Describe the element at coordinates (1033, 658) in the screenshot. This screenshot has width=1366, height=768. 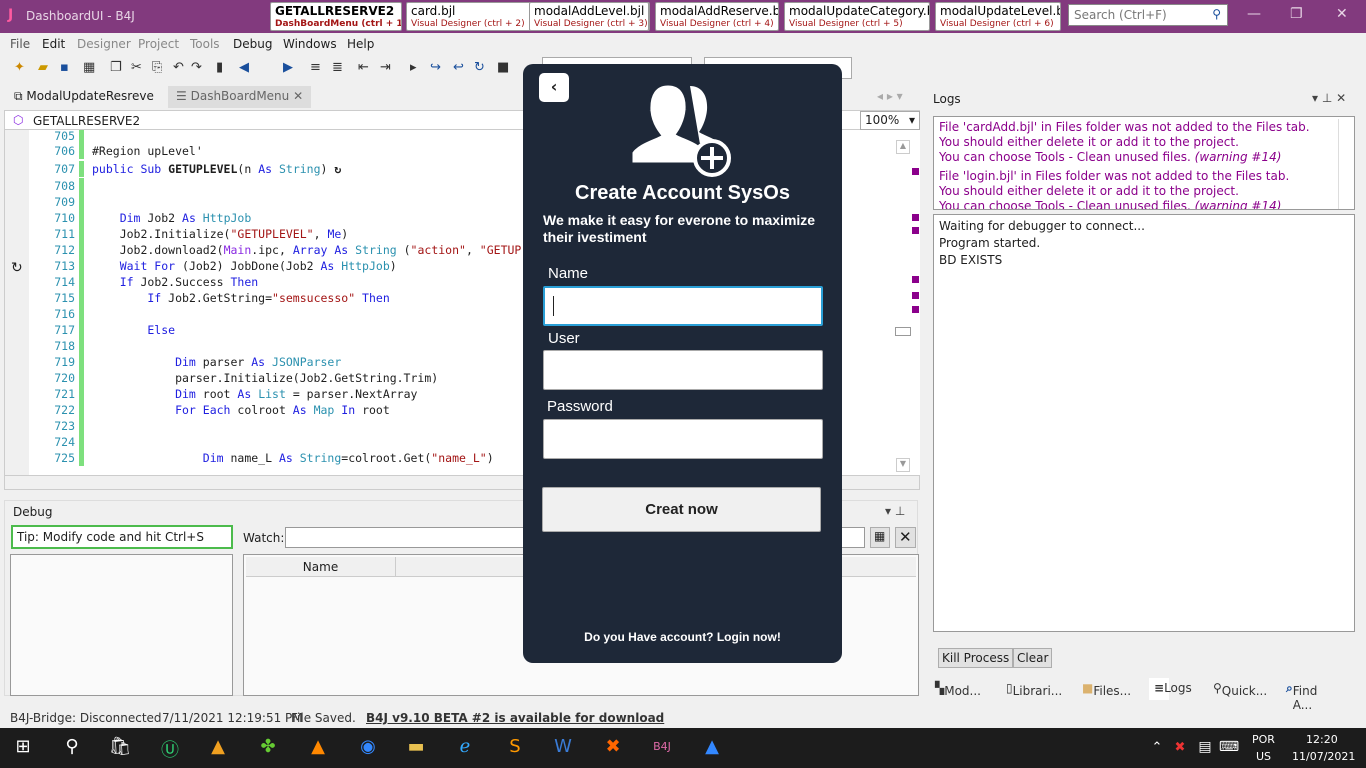
I see `clear-button: Clear` at that location.